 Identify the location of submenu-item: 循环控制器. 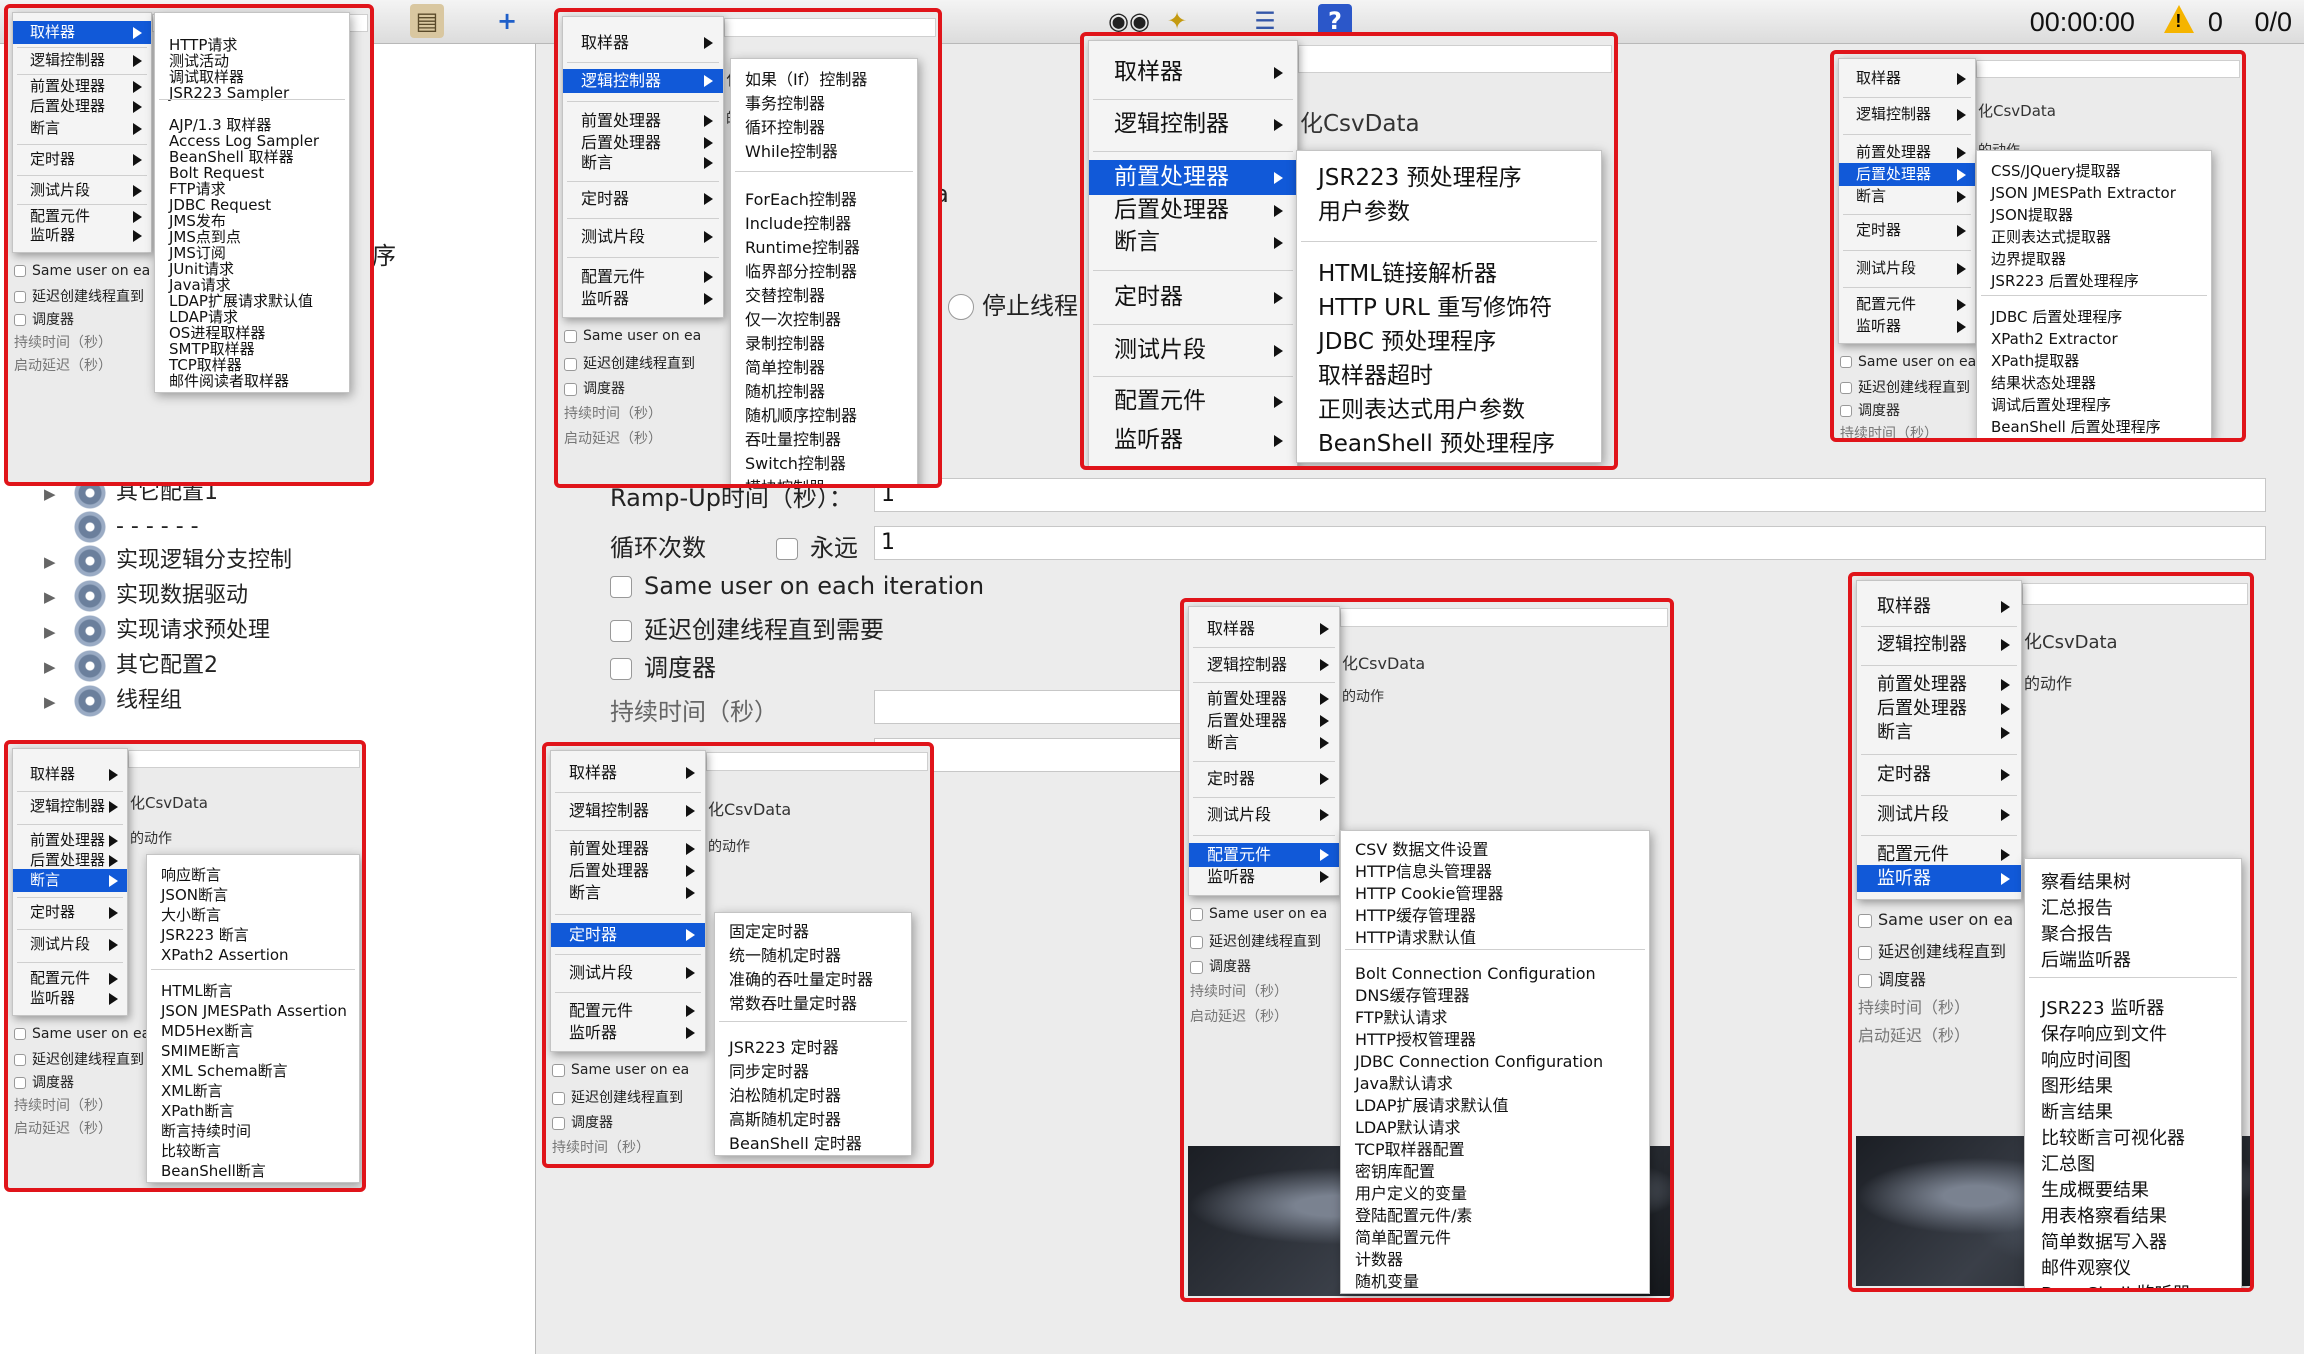
(785, 127).